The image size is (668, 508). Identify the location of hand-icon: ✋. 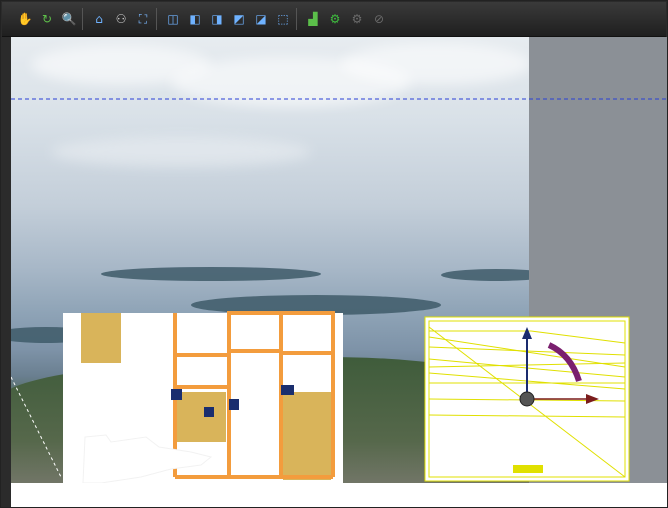
(25, 19).